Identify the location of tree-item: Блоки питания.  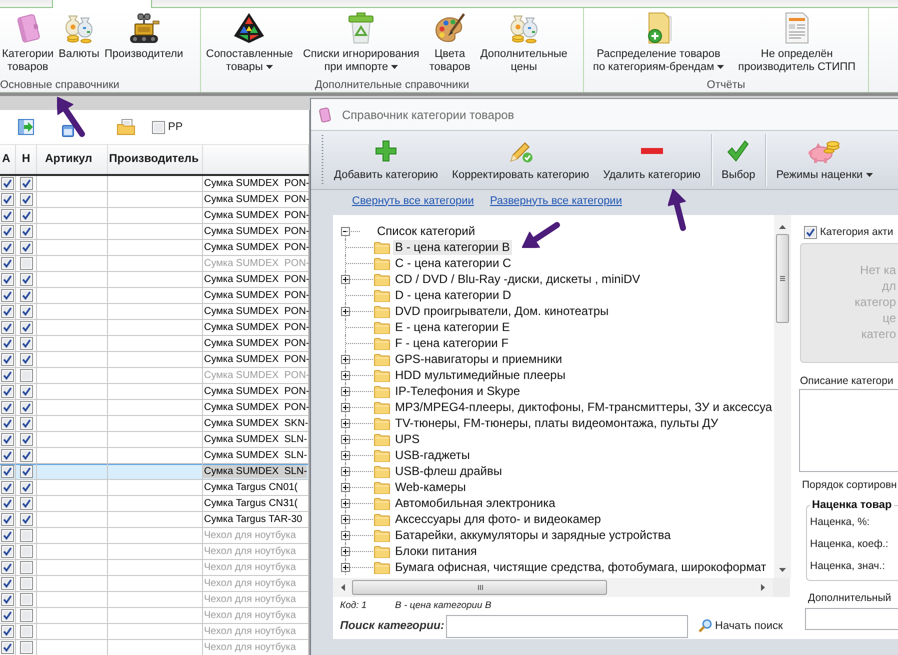
(436, 551).